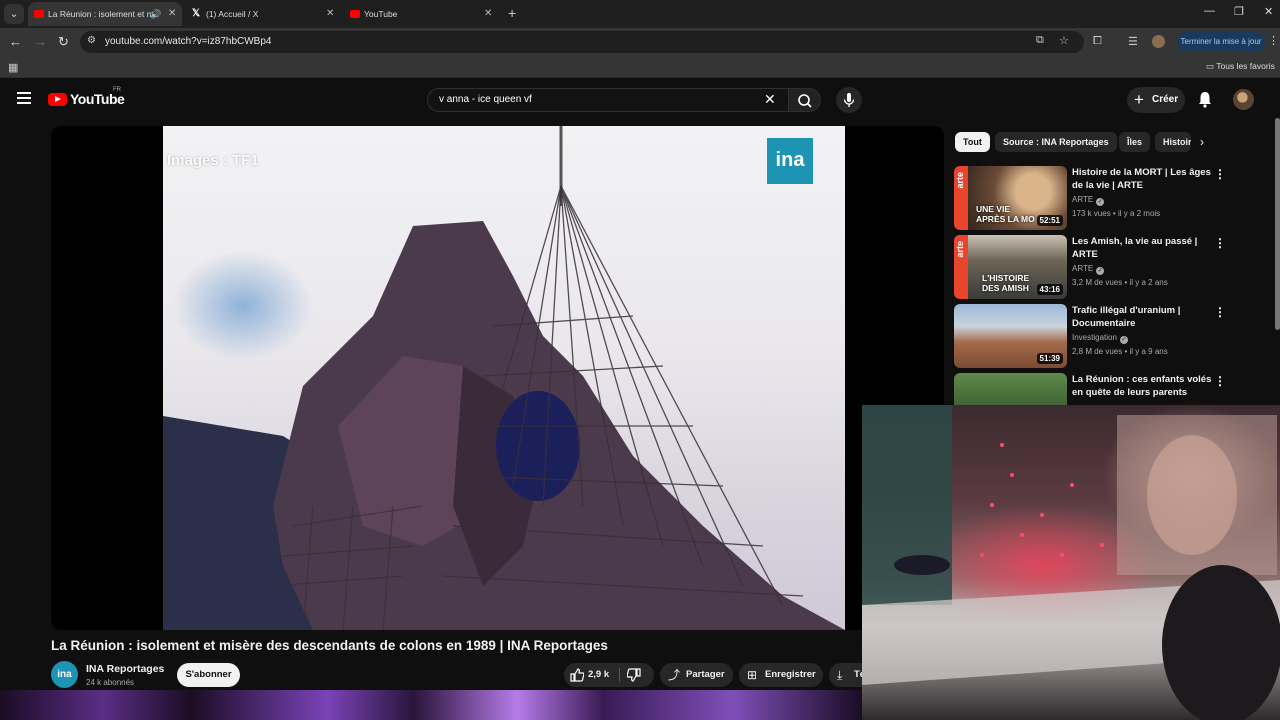  What do you see at coordinates (110, 682) in the screenshot?
I see `subscriber-count: 24 k abonnés` at bounding box center [110, 682].